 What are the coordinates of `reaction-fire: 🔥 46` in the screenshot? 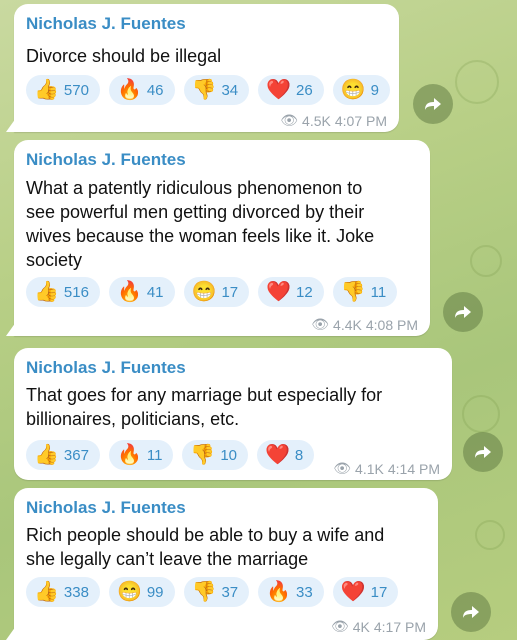 It's located at (141, 90).